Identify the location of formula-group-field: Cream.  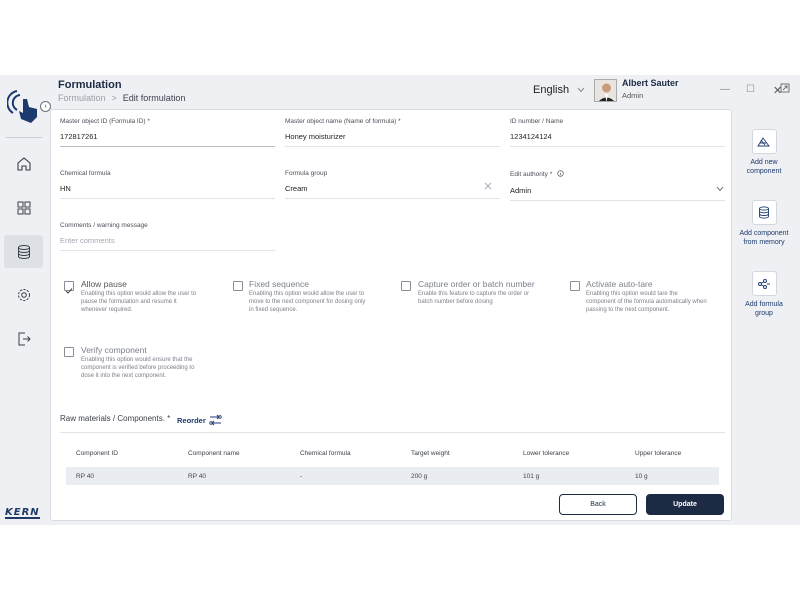
(296, 188).